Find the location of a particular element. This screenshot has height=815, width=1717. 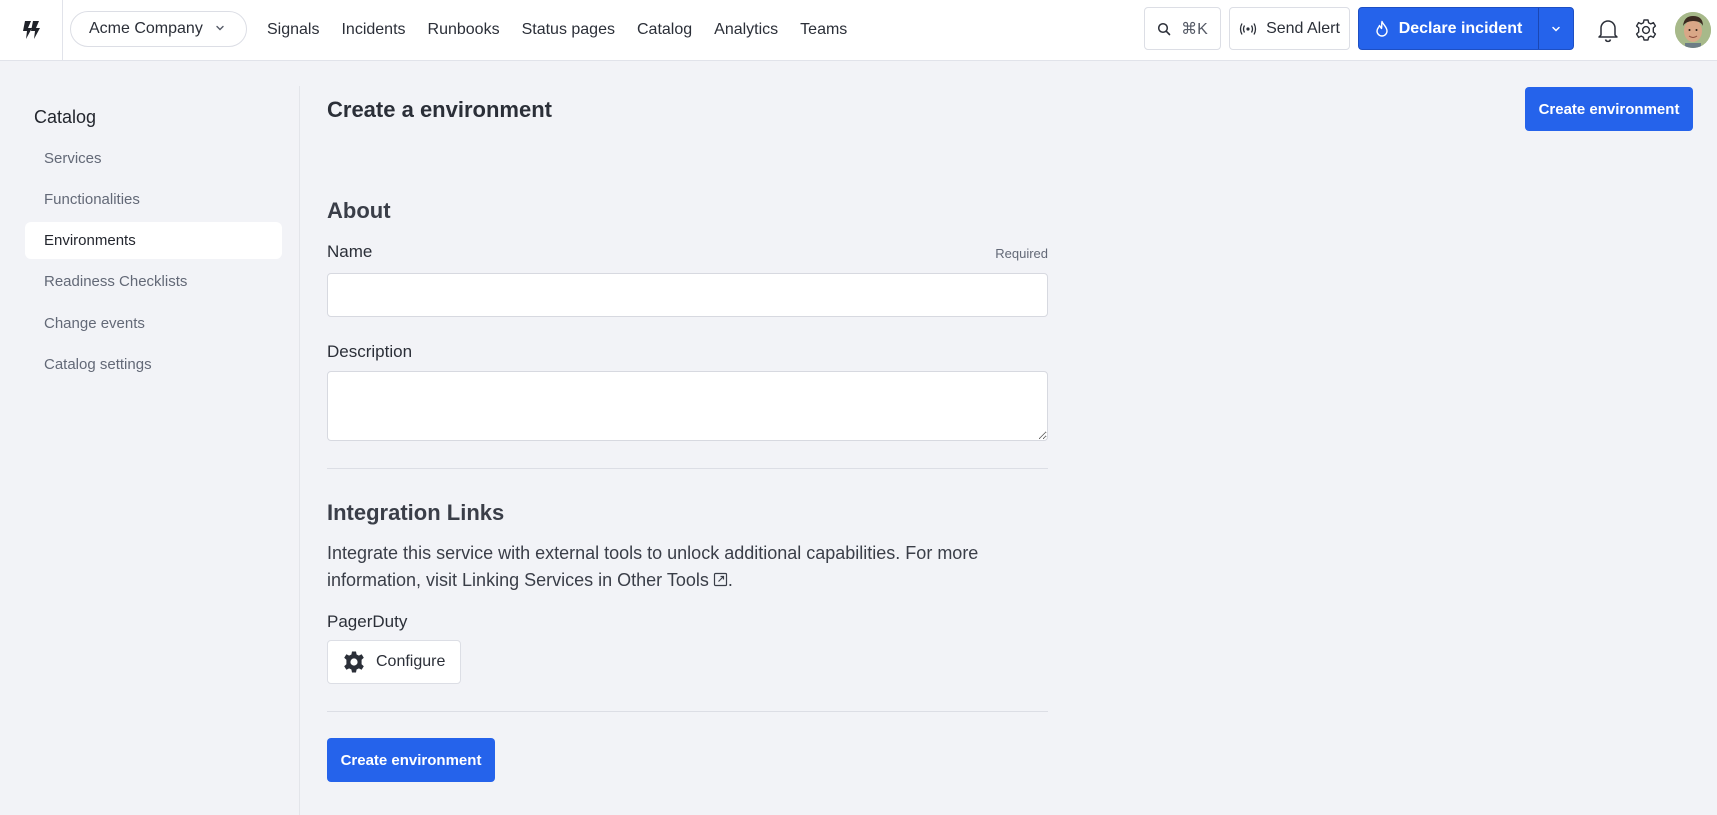

create-environment-button-top: Create environment is located at coordinates (1609, 109).